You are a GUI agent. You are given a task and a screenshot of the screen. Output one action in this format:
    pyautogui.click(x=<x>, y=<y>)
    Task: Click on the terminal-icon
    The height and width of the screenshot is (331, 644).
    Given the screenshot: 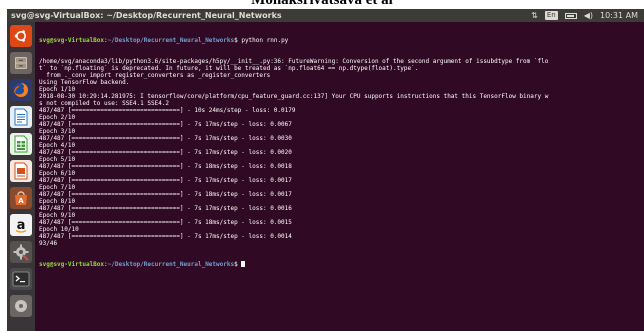 What is the action you would take?
    pyautogui.click(x=21, y=279)
    